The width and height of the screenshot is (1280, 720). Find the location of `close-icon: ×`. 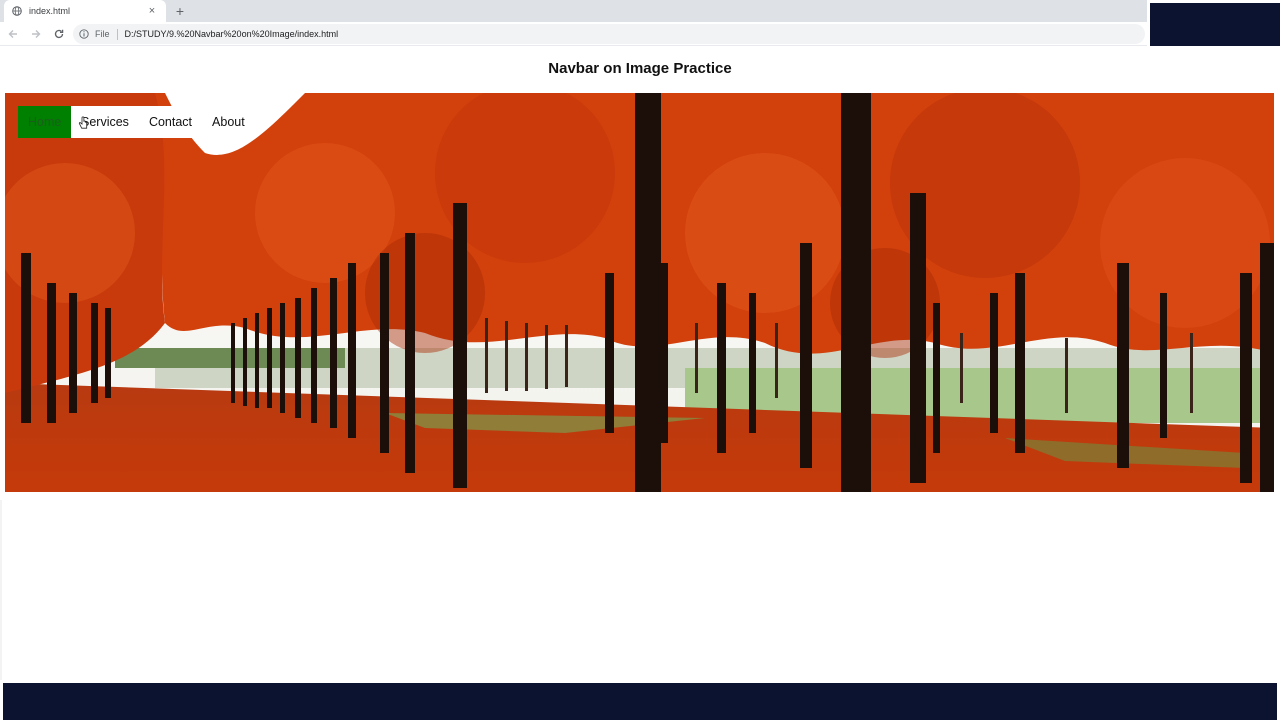

close-icon: × is located at coordinates (152, 11).